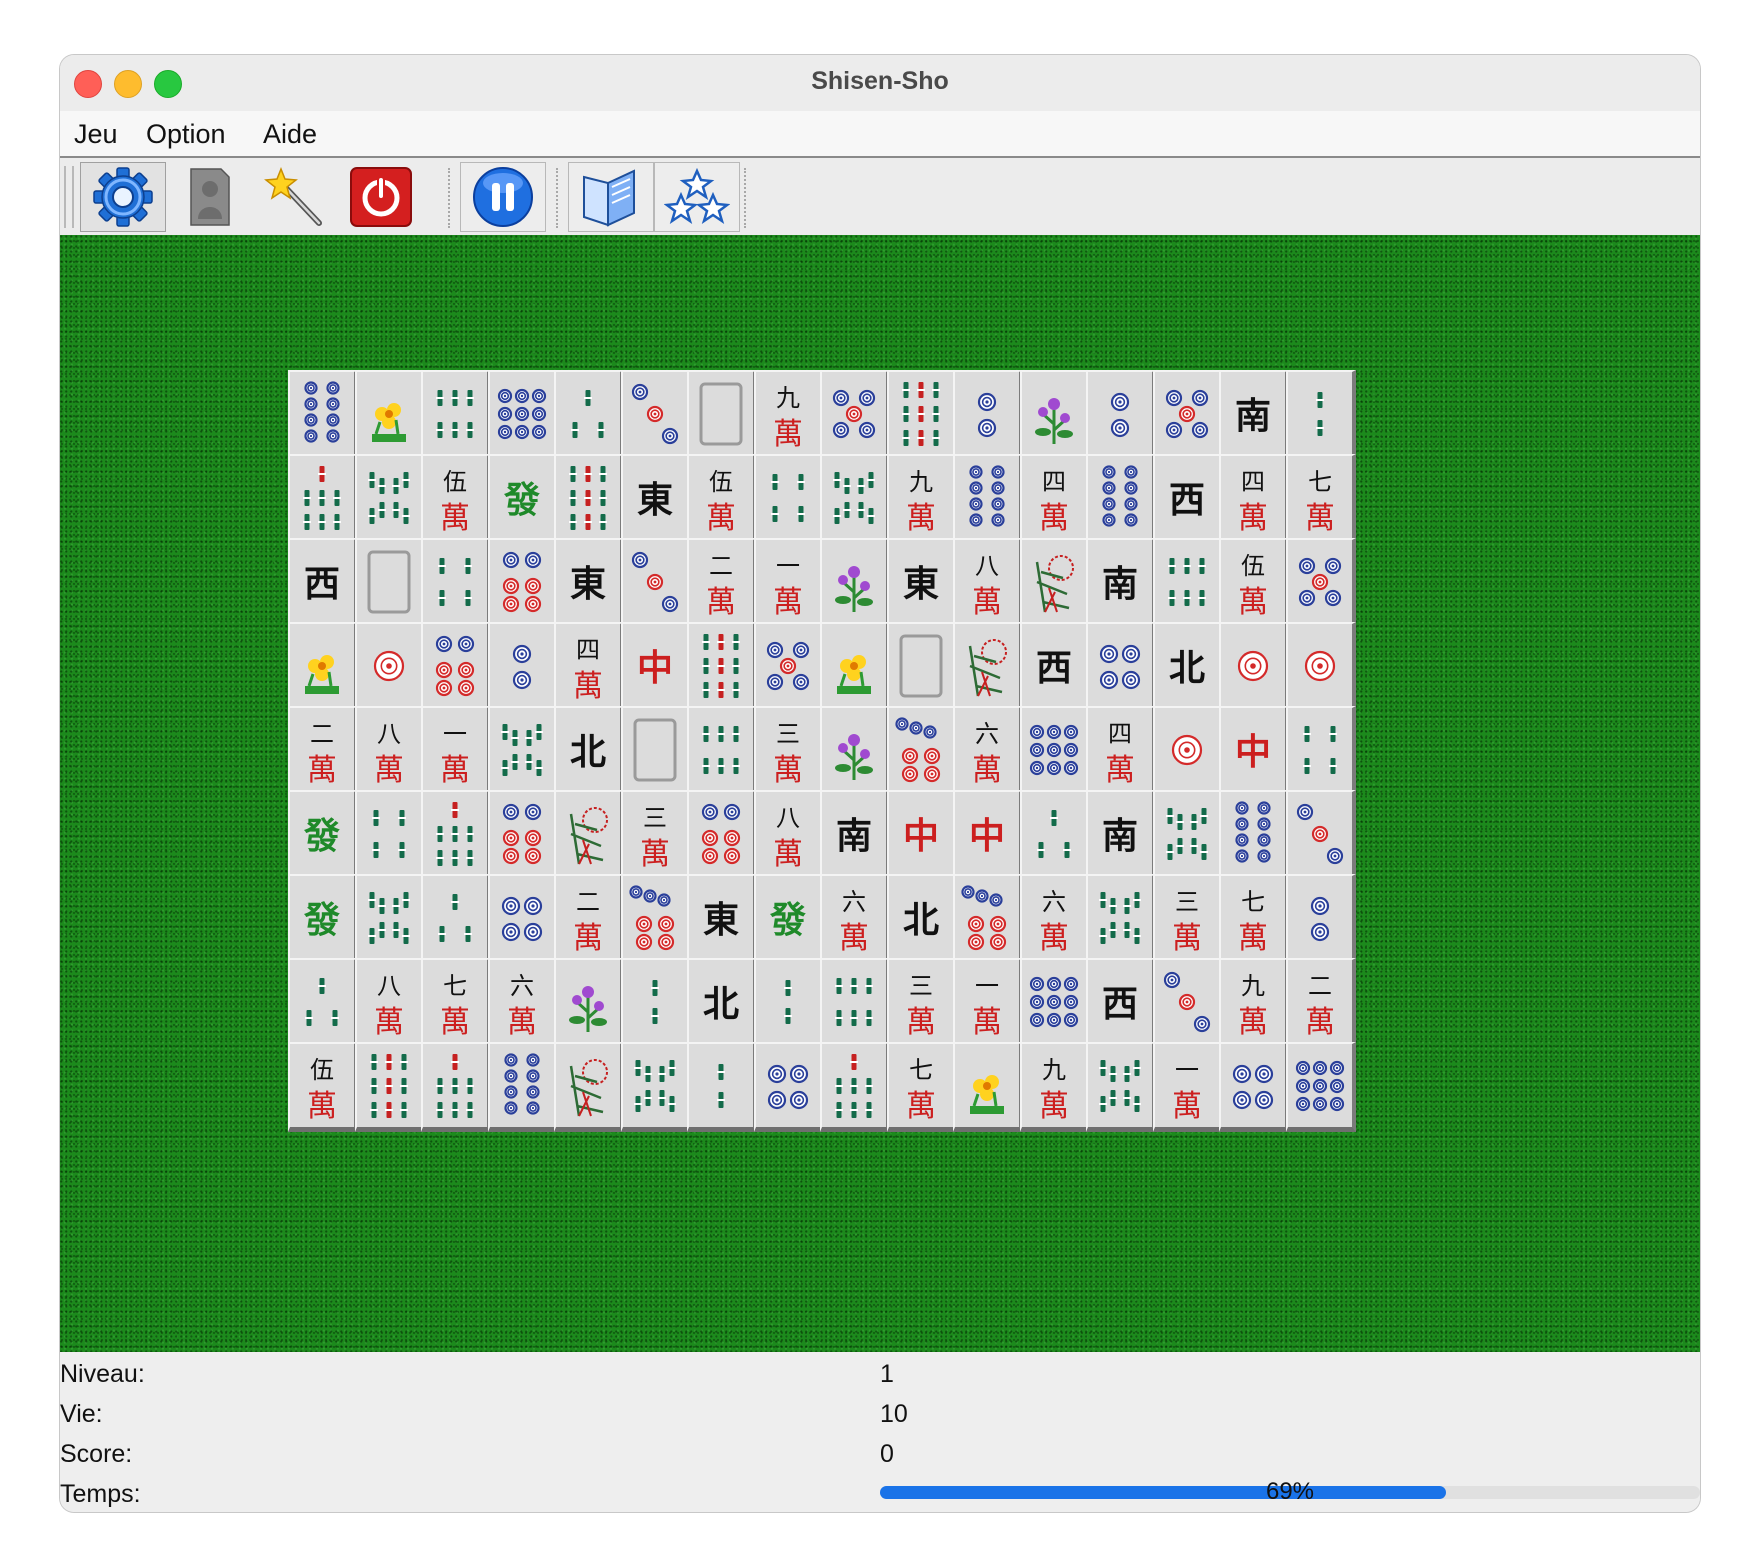  I want to click on magic-button, so click(295, 197).